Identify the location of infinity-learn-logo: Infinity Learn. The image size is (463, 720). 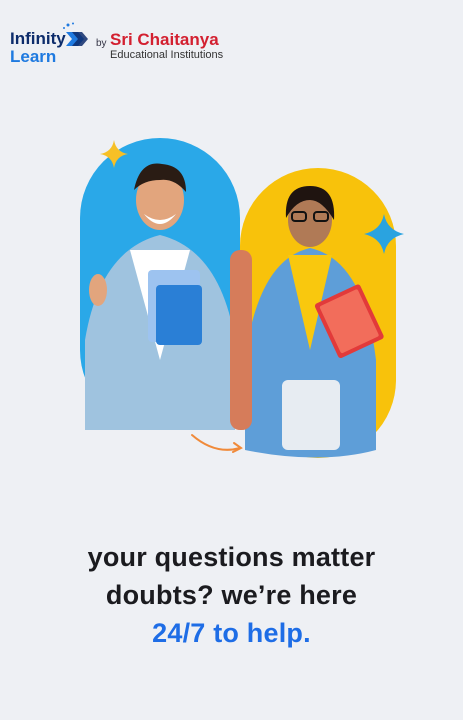
(38, 47).